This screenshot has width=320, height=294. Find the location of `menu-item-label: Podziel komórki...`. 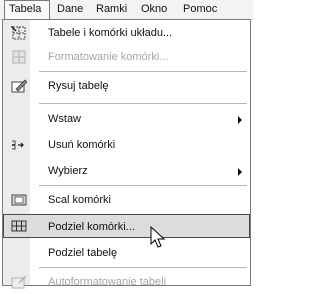

menu-item-label: Podziel komórki... is located at coordinates (91, 227).